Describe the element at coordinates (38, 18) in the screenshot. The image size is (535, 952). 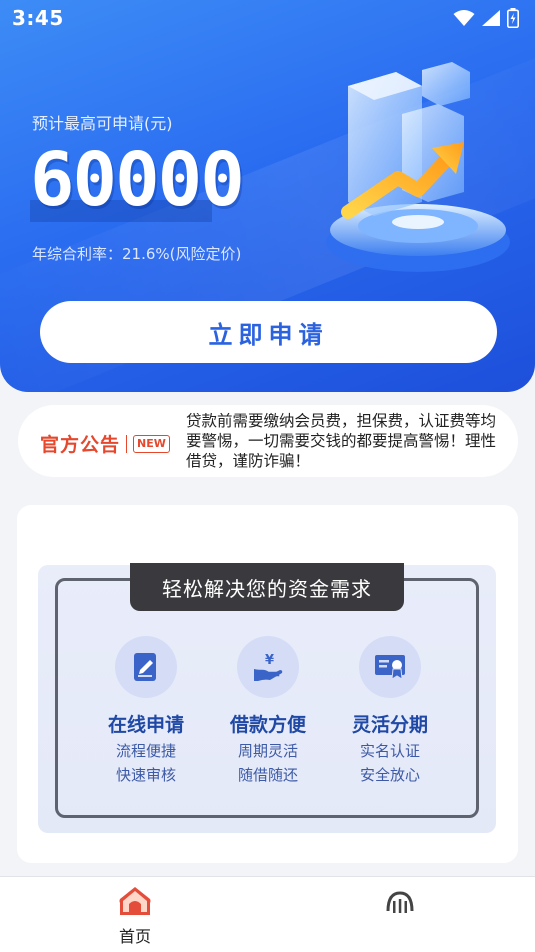
I see `status-time: 3:45` at that location.